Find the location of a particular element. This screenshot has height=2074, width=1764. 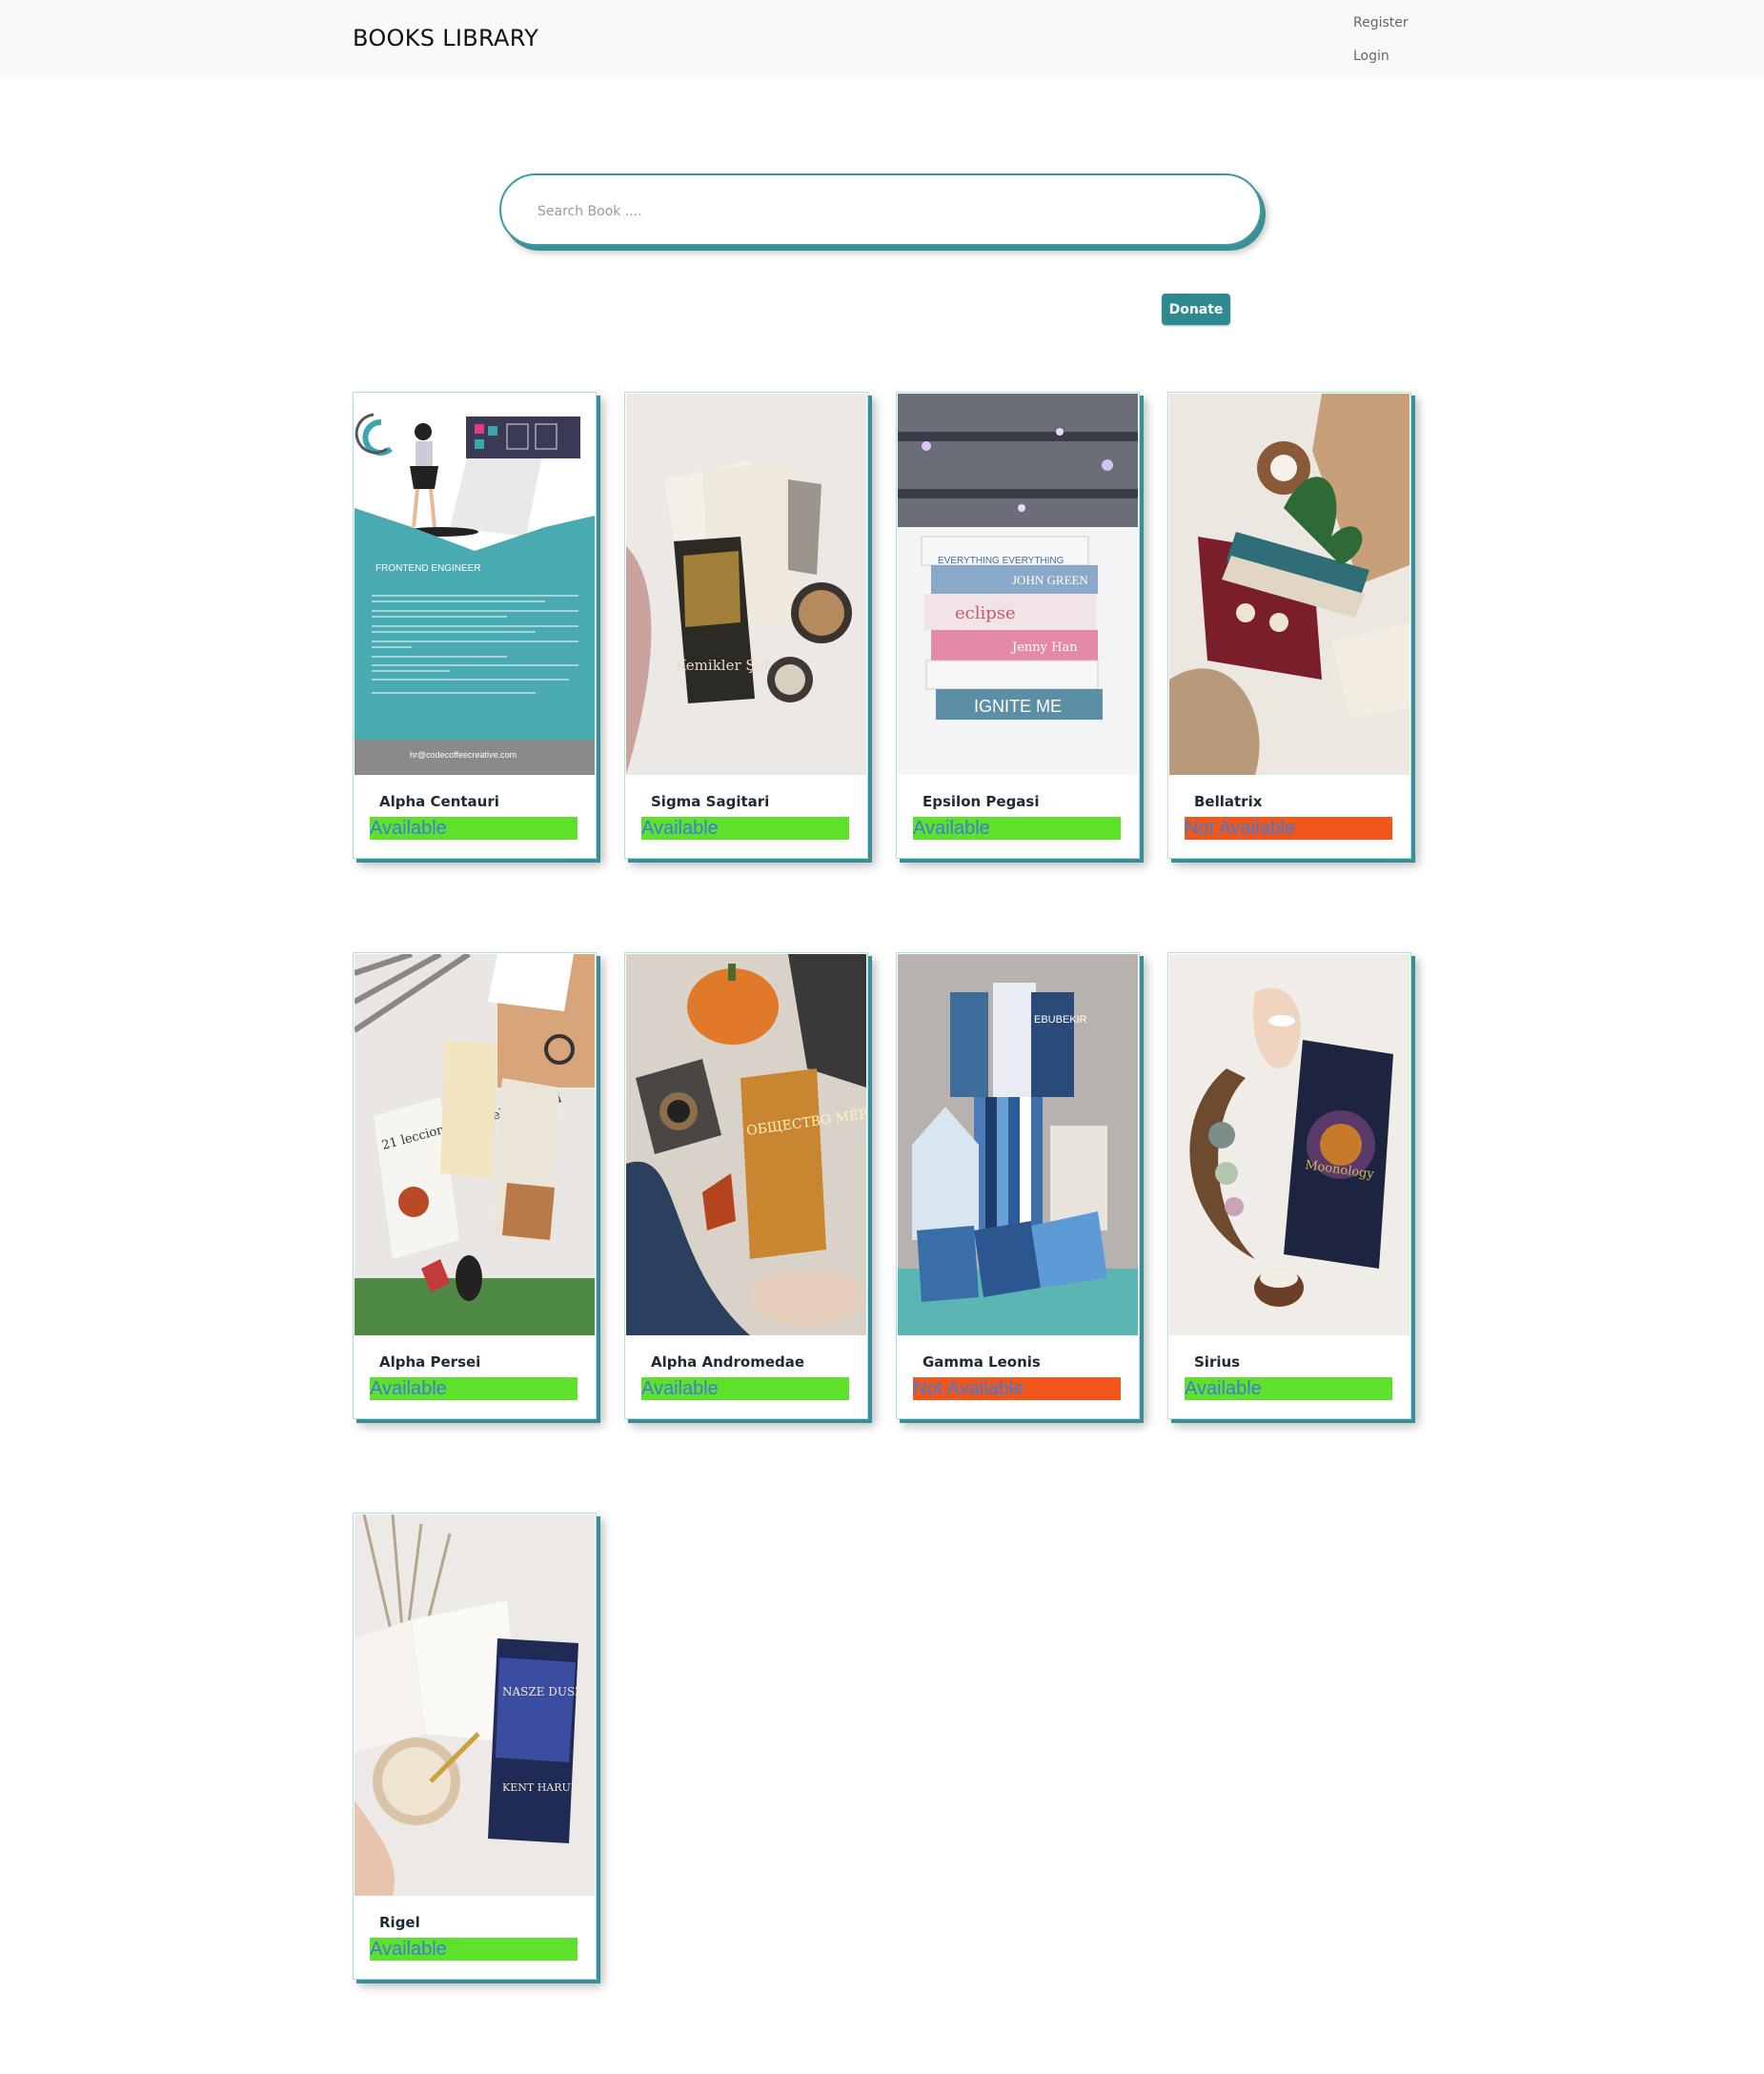

book-title: Sirius is located at coordinates (1218, 1362).